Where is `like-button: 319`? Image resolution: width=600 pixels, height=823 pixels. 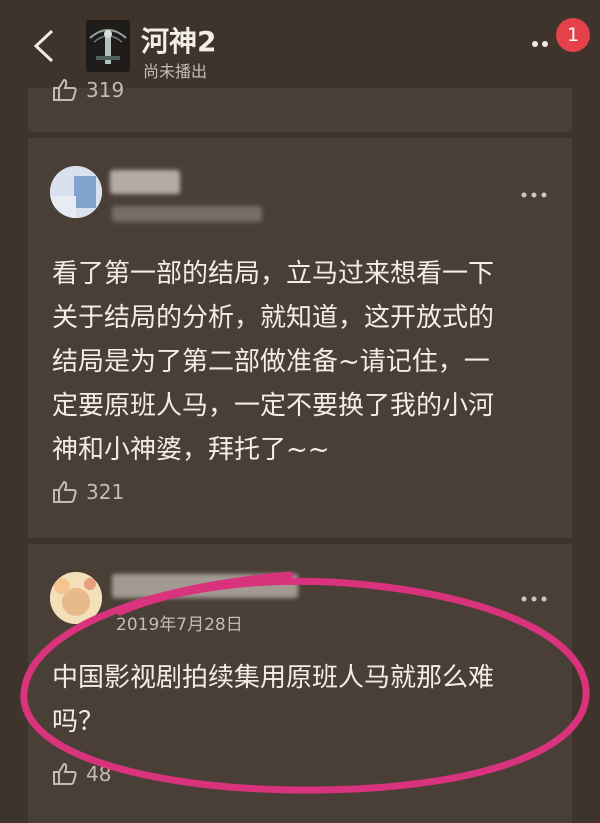 like-button: 319 is located at coordinates (88, 90).